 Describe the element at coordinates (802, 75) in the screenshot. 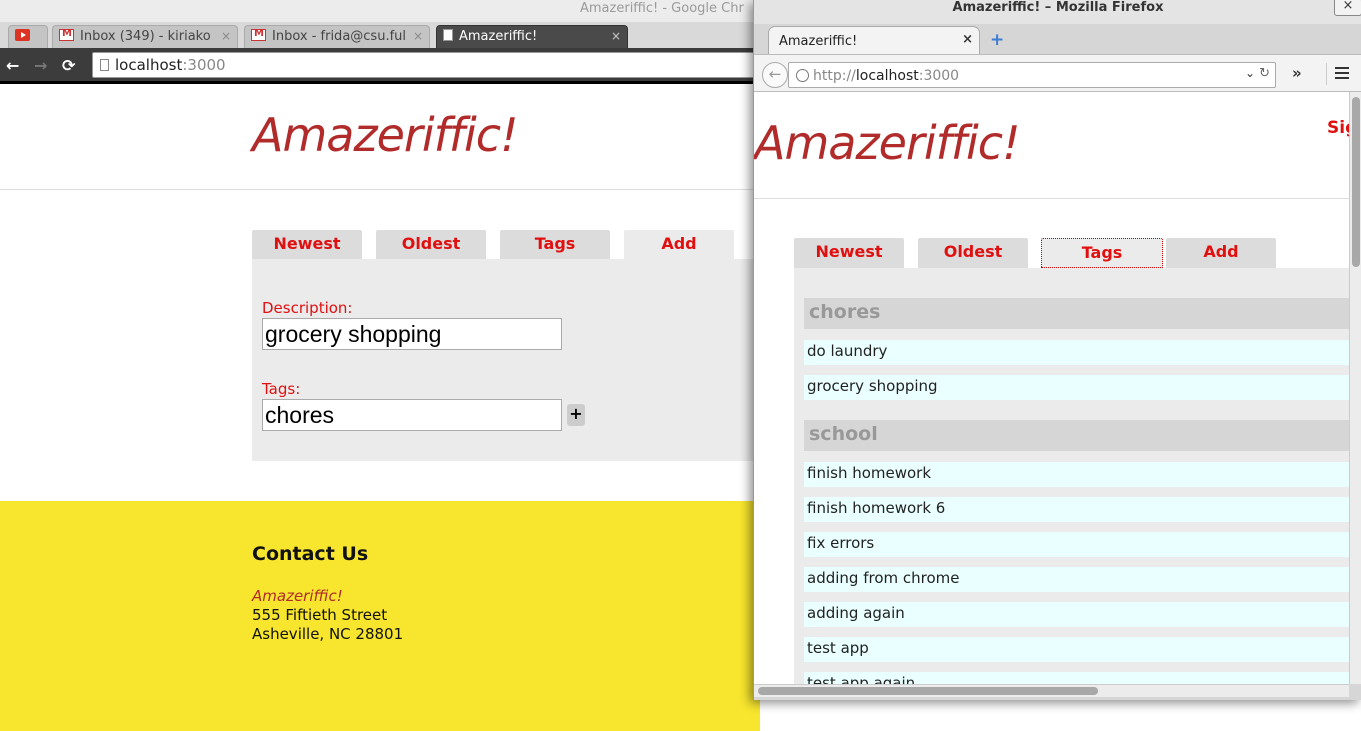

I see `globe-icon` at that location.